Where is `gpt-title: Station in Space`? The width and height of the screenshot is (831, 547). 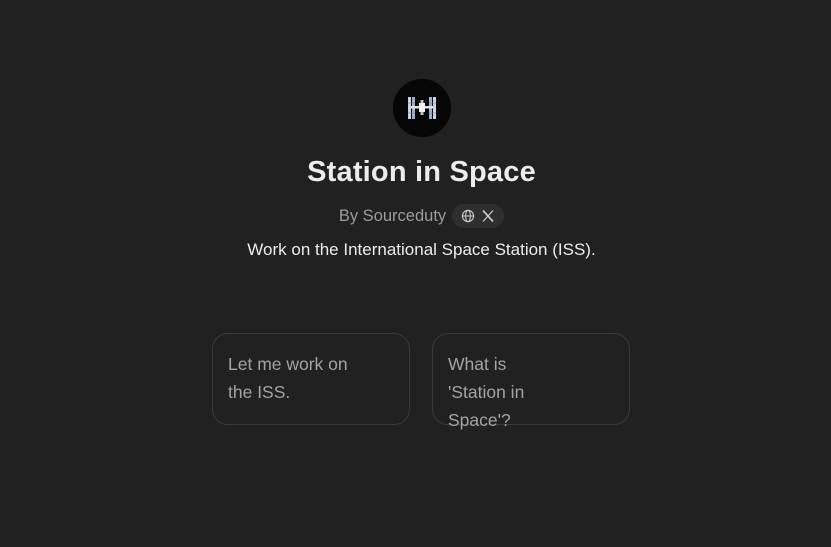
gpt-title: Station in Space is located at coordinates (421, 172).